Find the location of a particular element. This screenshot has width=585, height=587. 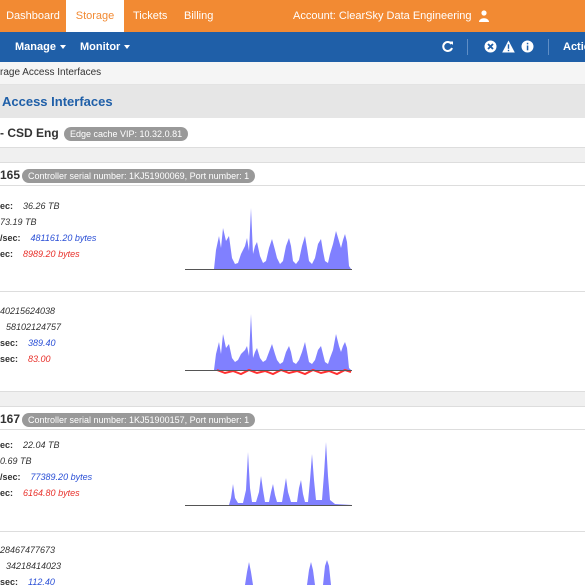

stat-row: 0.69 TB is located at coordinates (16, 461).